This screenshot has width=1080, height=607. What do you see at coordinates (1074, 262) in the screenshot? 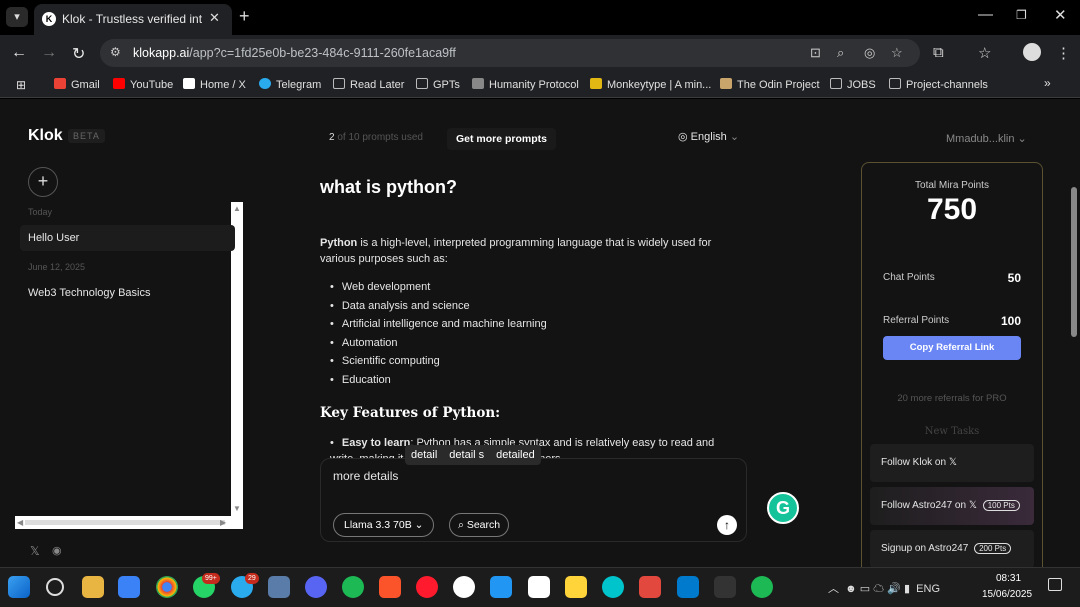
I see `page-scroll-thumb` at bounding box center [1074, 262].